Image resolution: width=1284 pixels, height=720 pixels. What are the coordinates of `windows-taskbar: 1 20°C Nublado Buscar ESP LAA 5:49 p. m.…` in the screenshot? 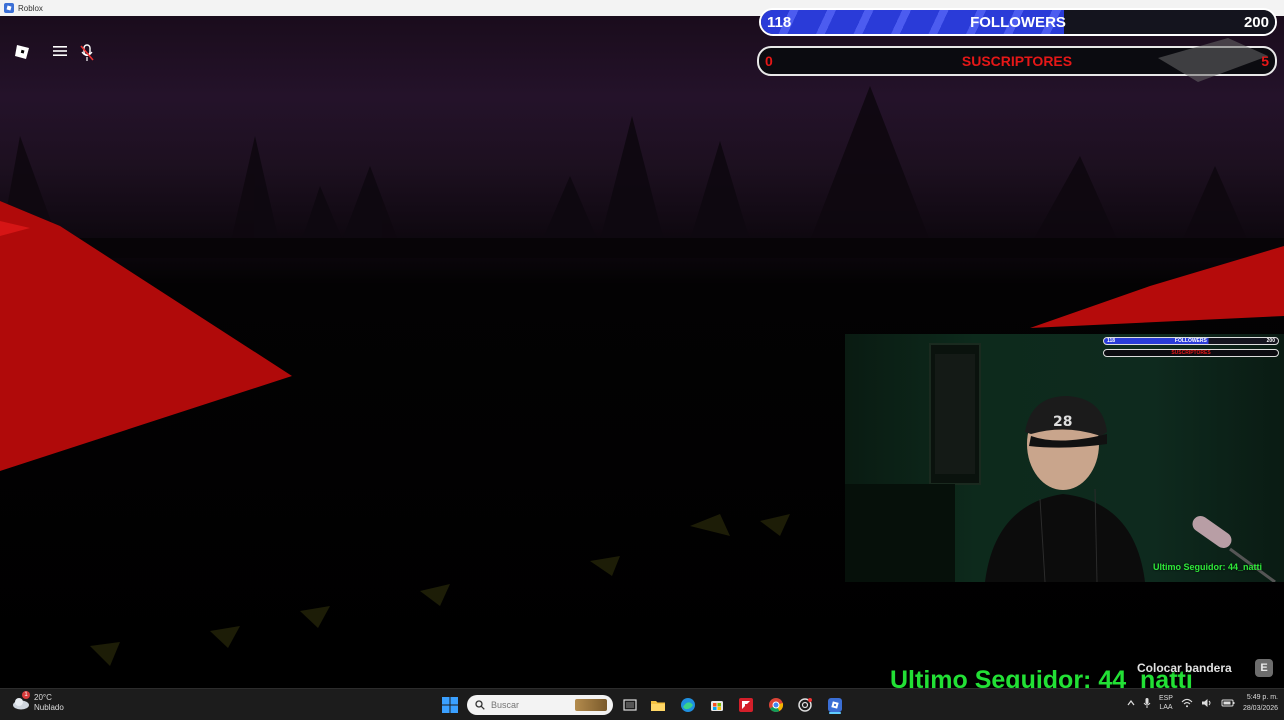 It's located at (642, 704).